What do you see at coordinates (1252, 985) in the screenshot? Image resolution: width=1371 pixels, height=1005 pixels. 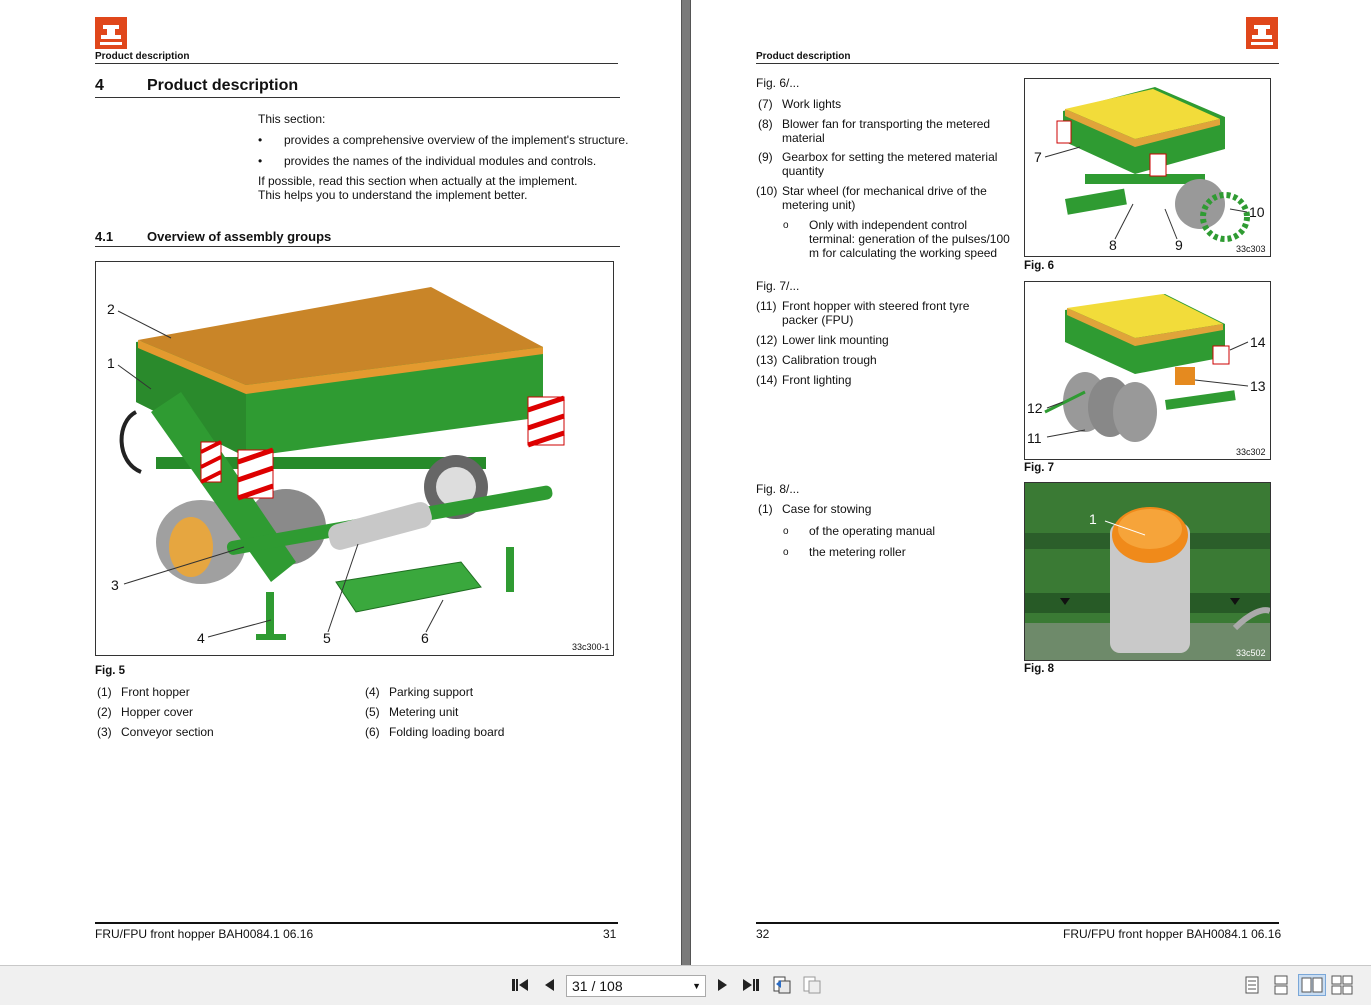 I see `single-page-icon` at bounding box center [1252, 985].